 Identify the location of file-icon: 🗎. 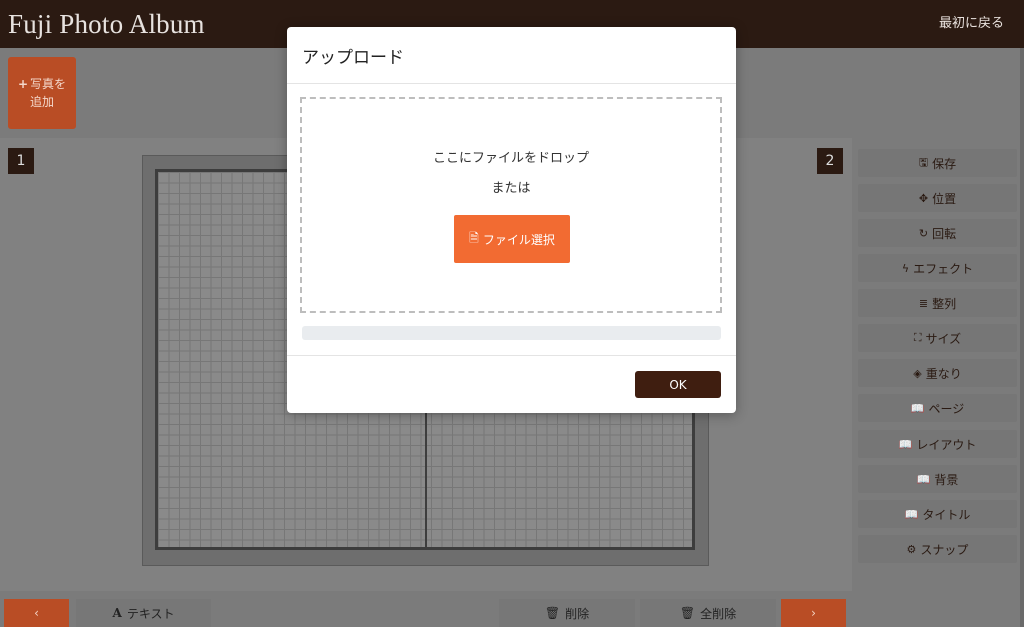
(474, 237).